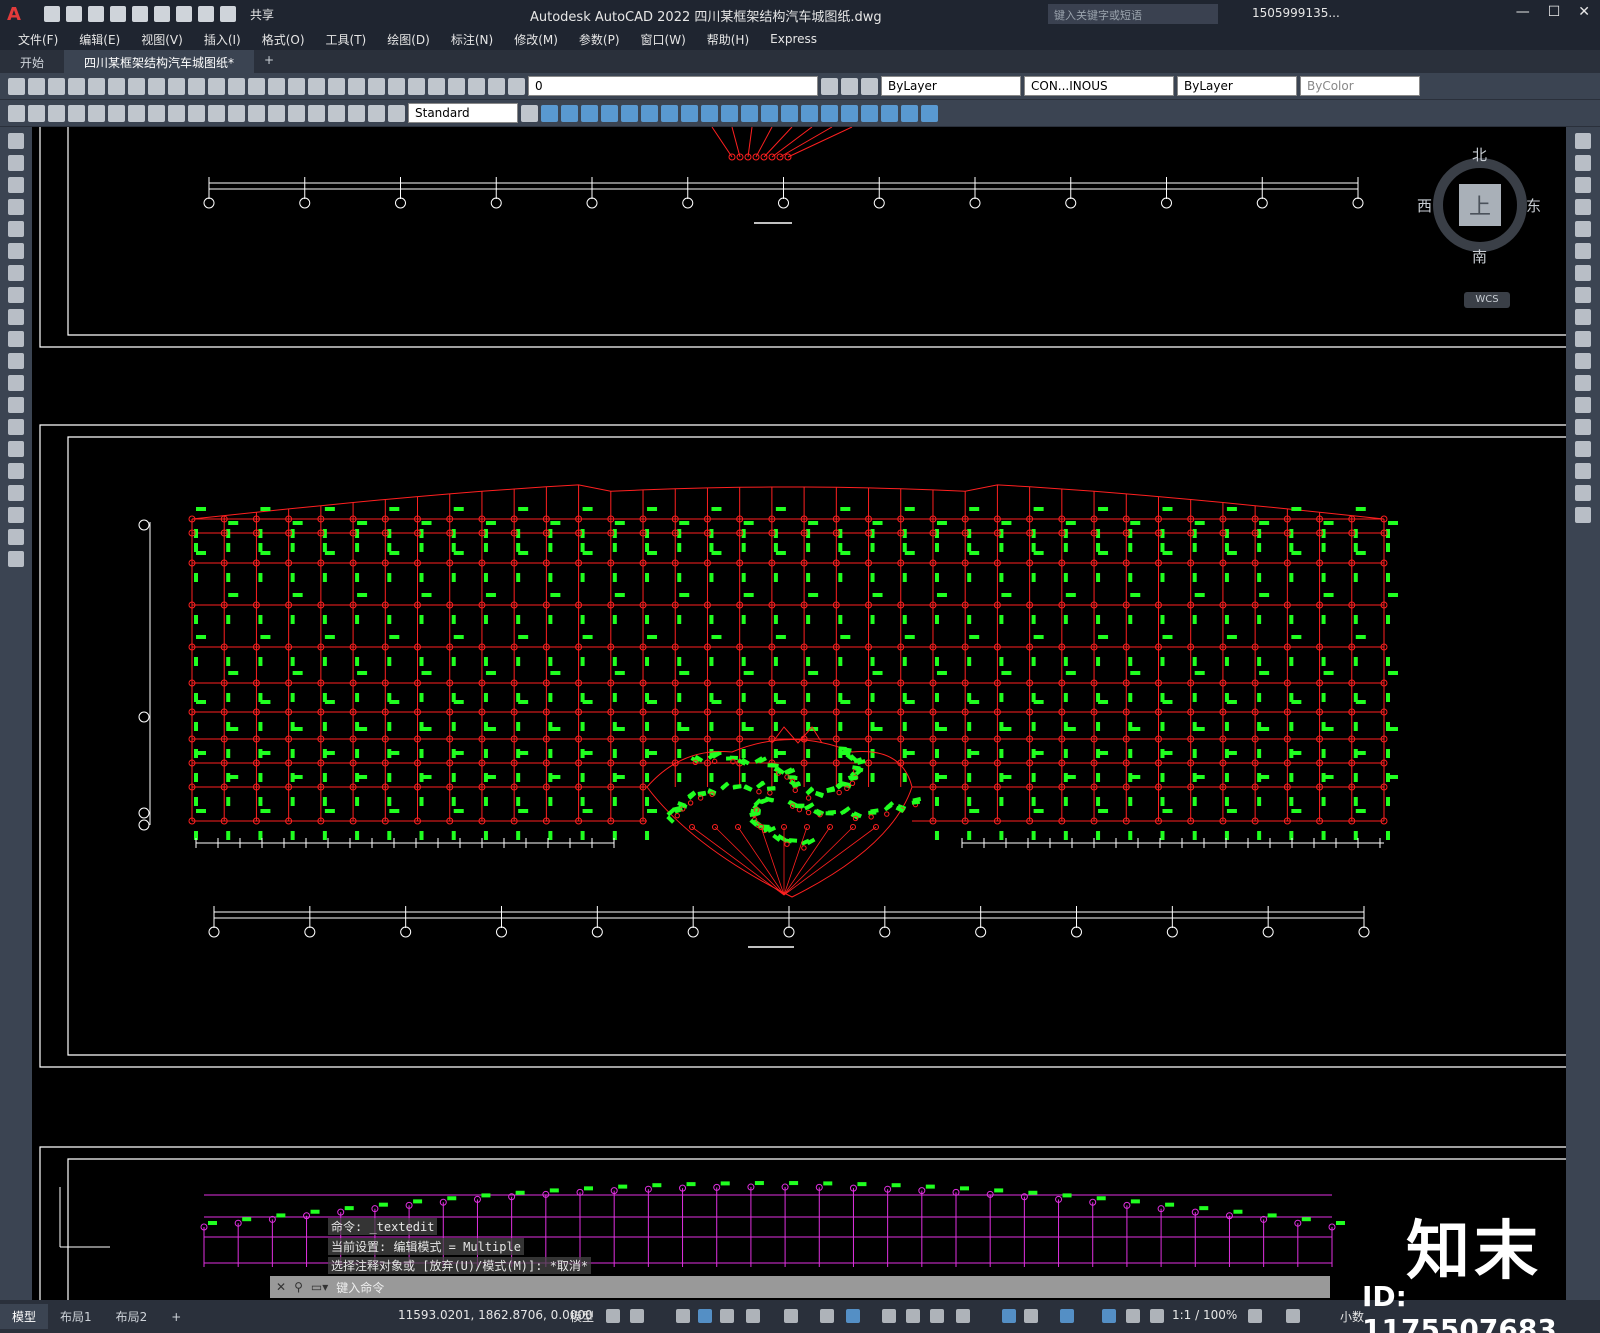  What do you see at coordinates (16, 251) in the screenshot?
I see `arc-icon` at bounding box center [16, 251].